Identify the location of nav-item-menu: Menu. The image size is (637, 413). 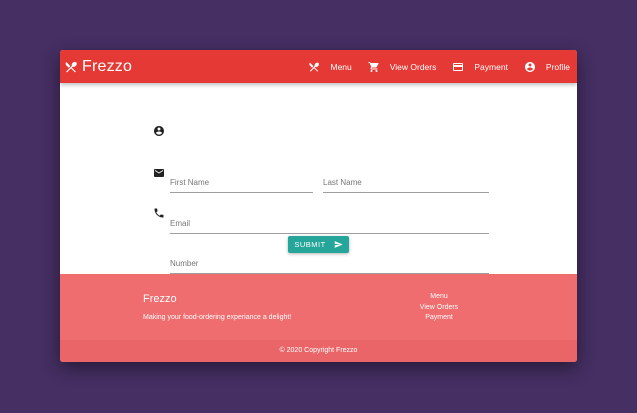
(330, 67).